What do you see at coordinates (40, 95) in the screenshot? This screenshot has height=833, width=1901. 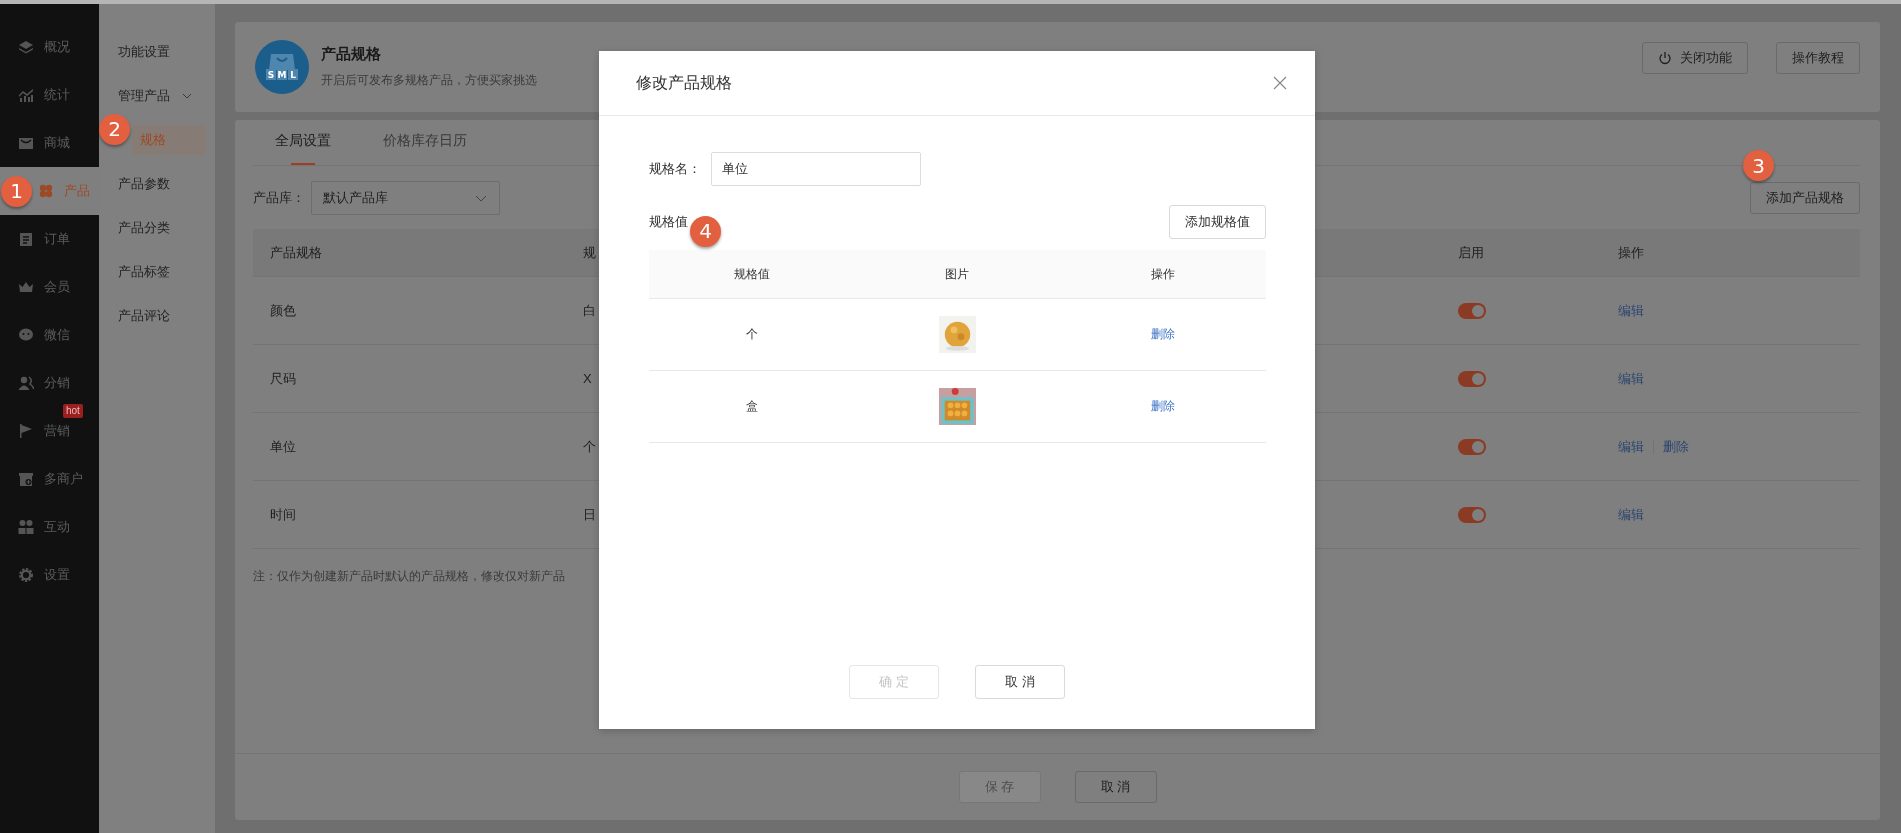 I see `sidebar-item: 统计` at bounding box center [40, 95].